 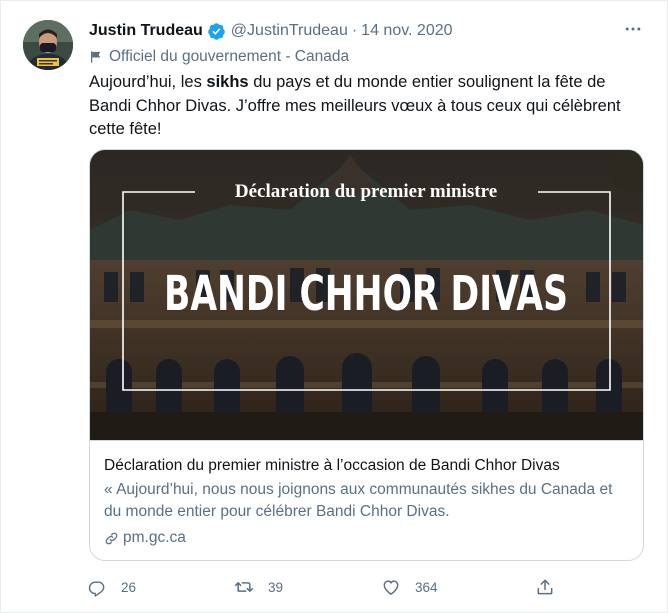 What do you see at coordinates (111, 538) in the screenshot?
I see `link-icon` at bounding box center [111, 538].